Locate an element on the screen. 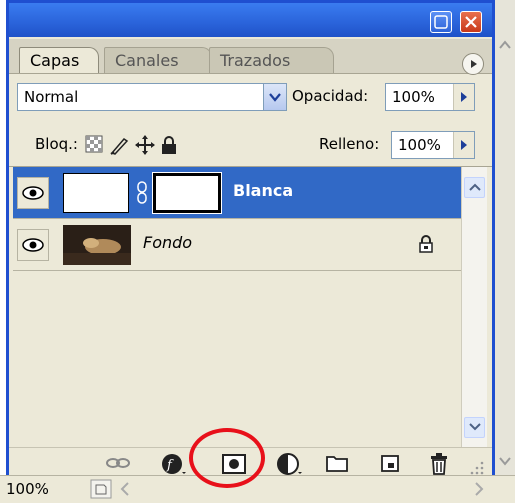  scroll-right-icon is located at coordinates (479, 489).